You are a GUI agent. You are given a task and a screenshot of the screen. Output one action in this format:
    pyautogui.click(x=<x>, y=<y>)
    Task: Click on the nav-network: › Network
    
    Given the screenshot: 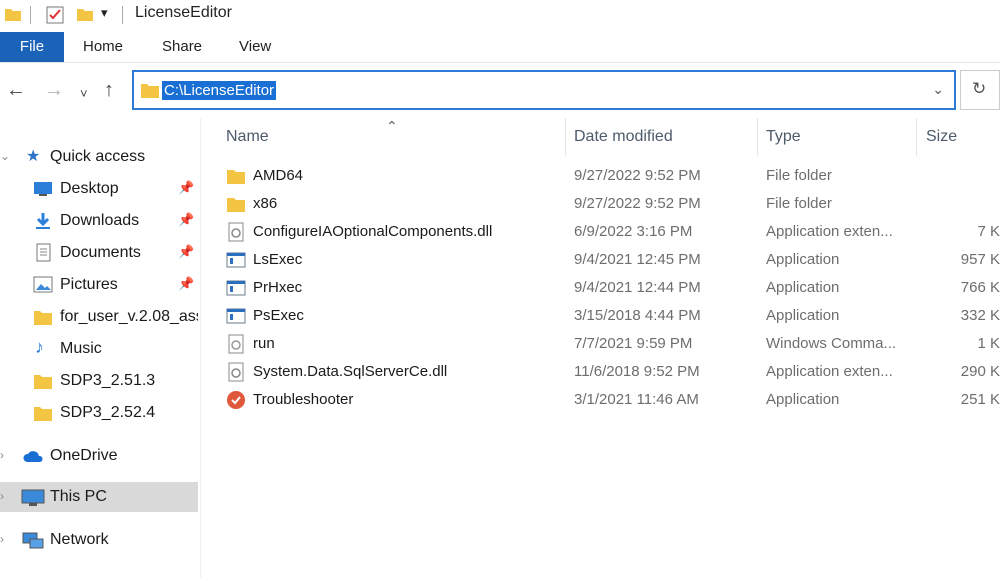 What is the action you would take?
    pyautogui.click(x=99, y=540)
    